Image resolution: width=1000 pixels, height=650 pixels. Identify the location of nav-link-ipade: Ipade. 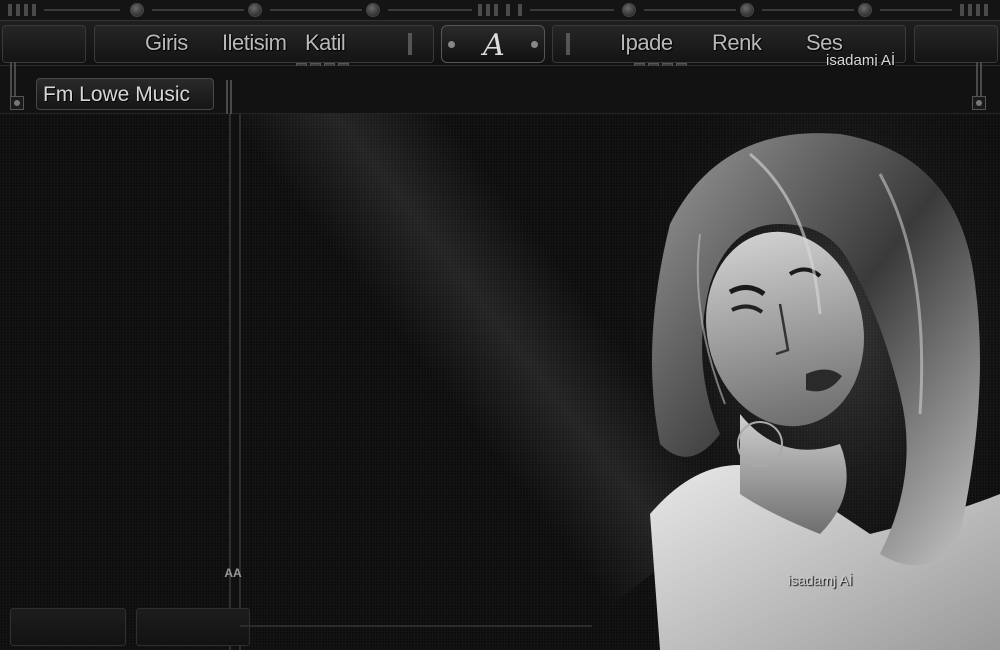
(646, 43).